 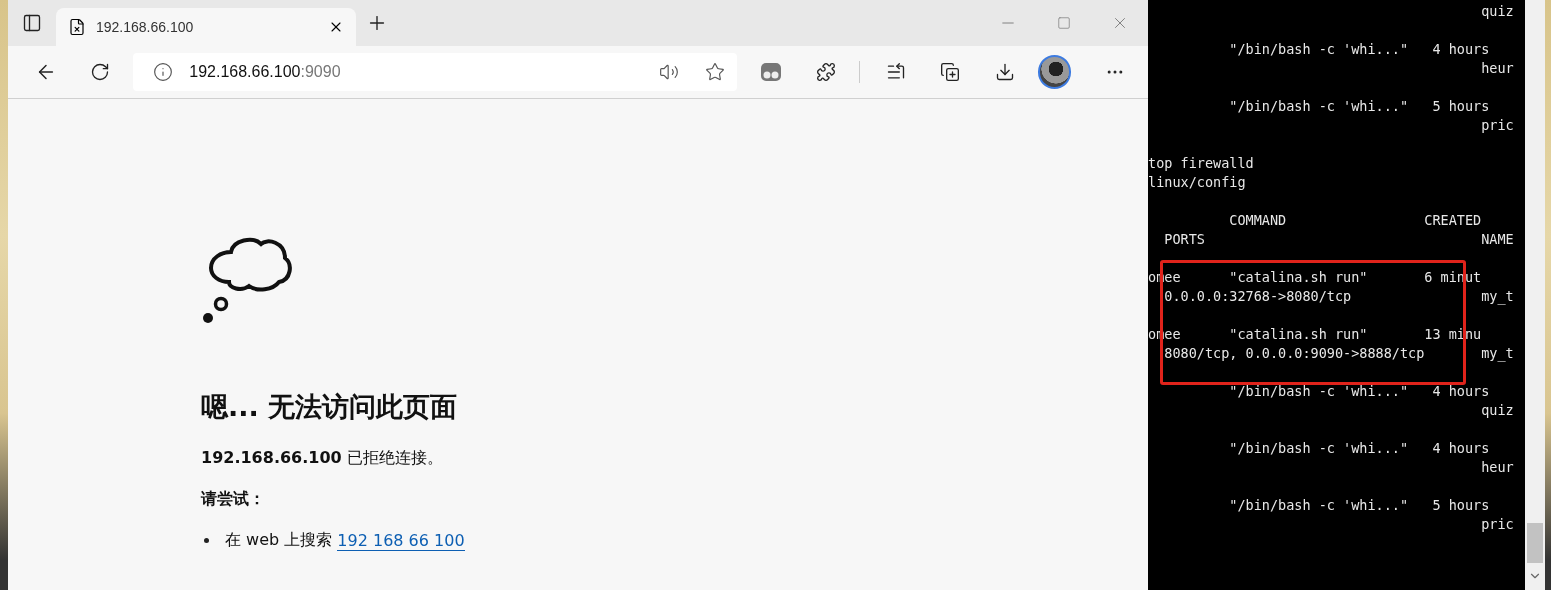 What do you see at coordinates (1355, 220) in the screenshot?
I see `terminal-line: COMMAND CREATED` at bounding box center [1355, 220].